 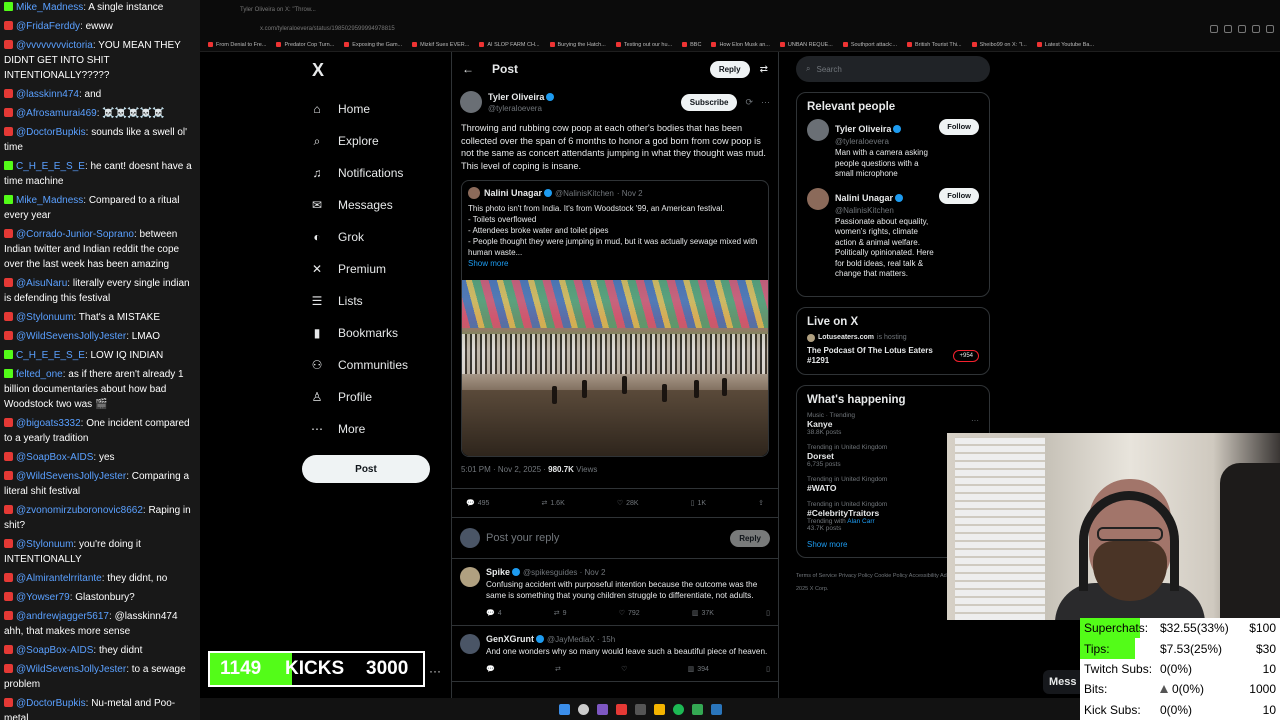 What do you see at coordinates (39, 374) in the screenshot?
I see `chat-username: felted_one` at bounding box center [39, 374].